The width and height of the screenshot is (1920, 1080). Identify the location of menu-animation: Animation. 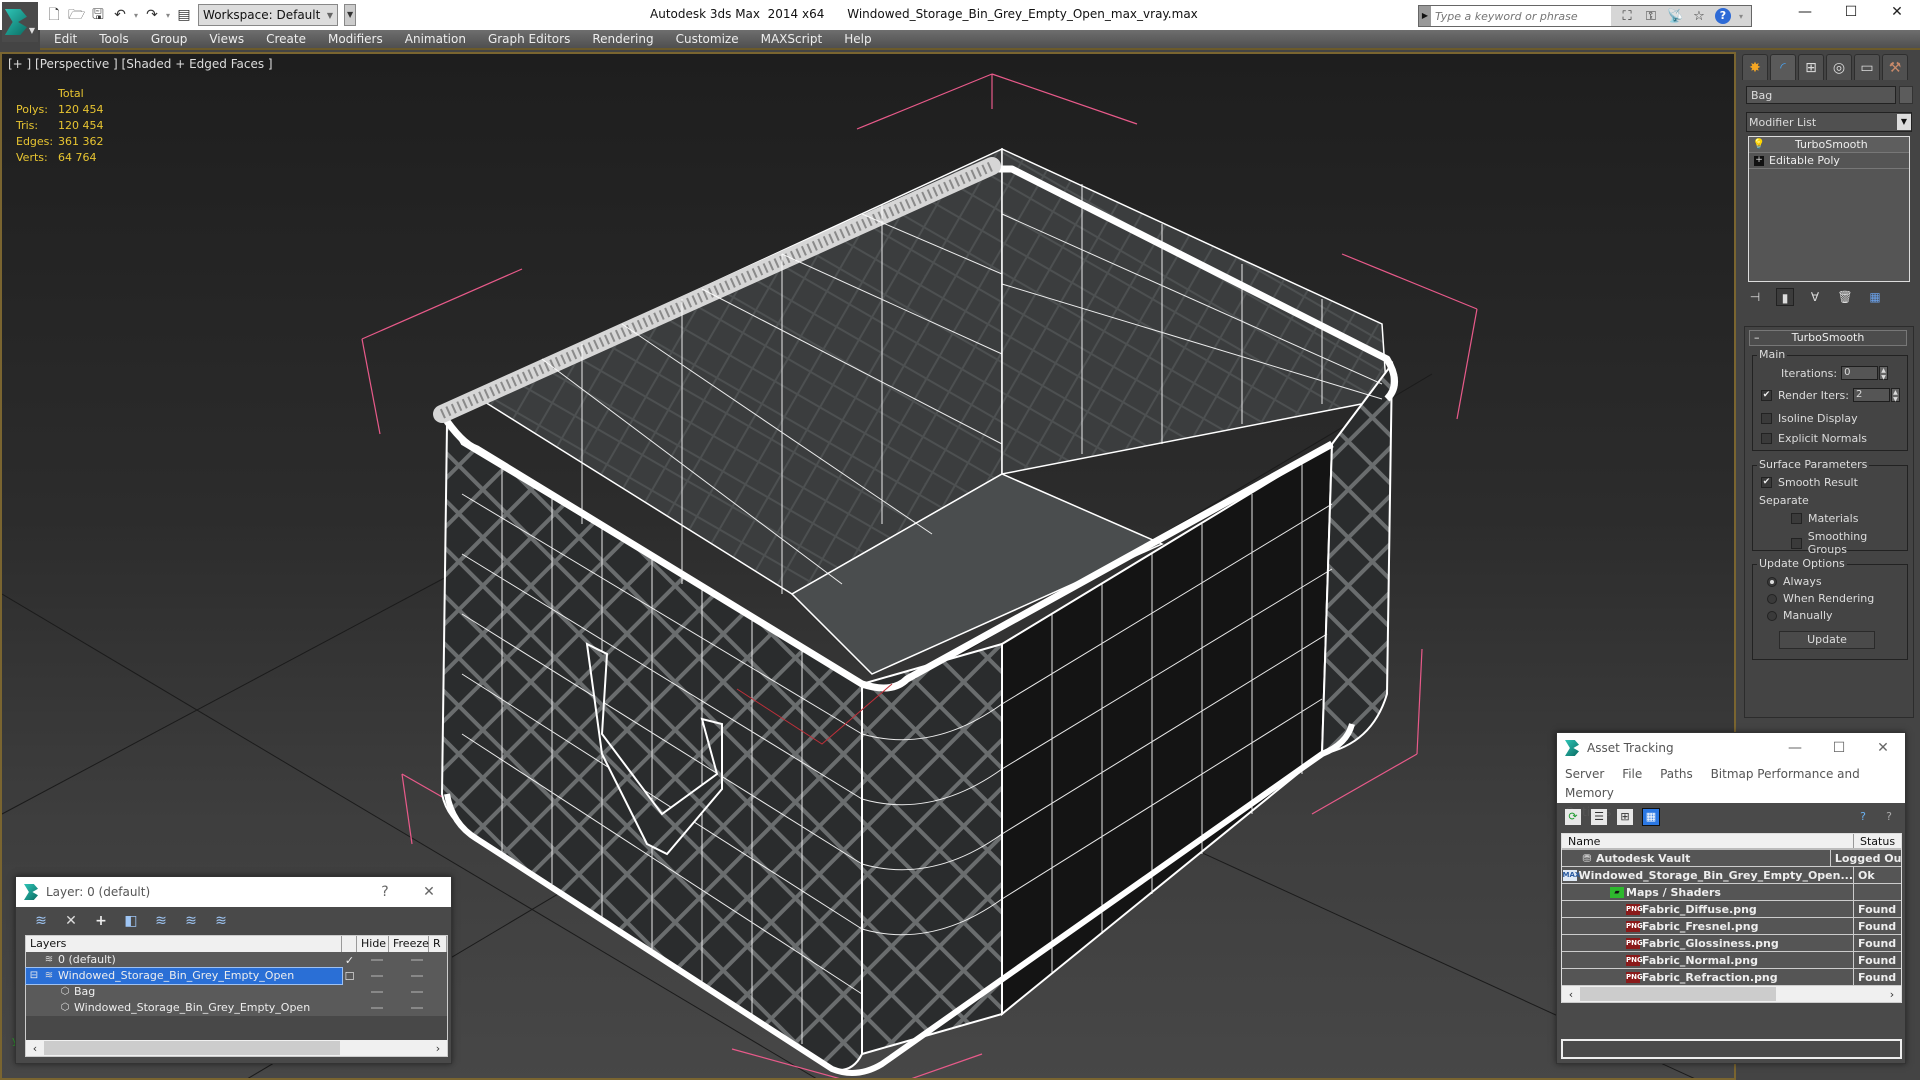
(435, 39).